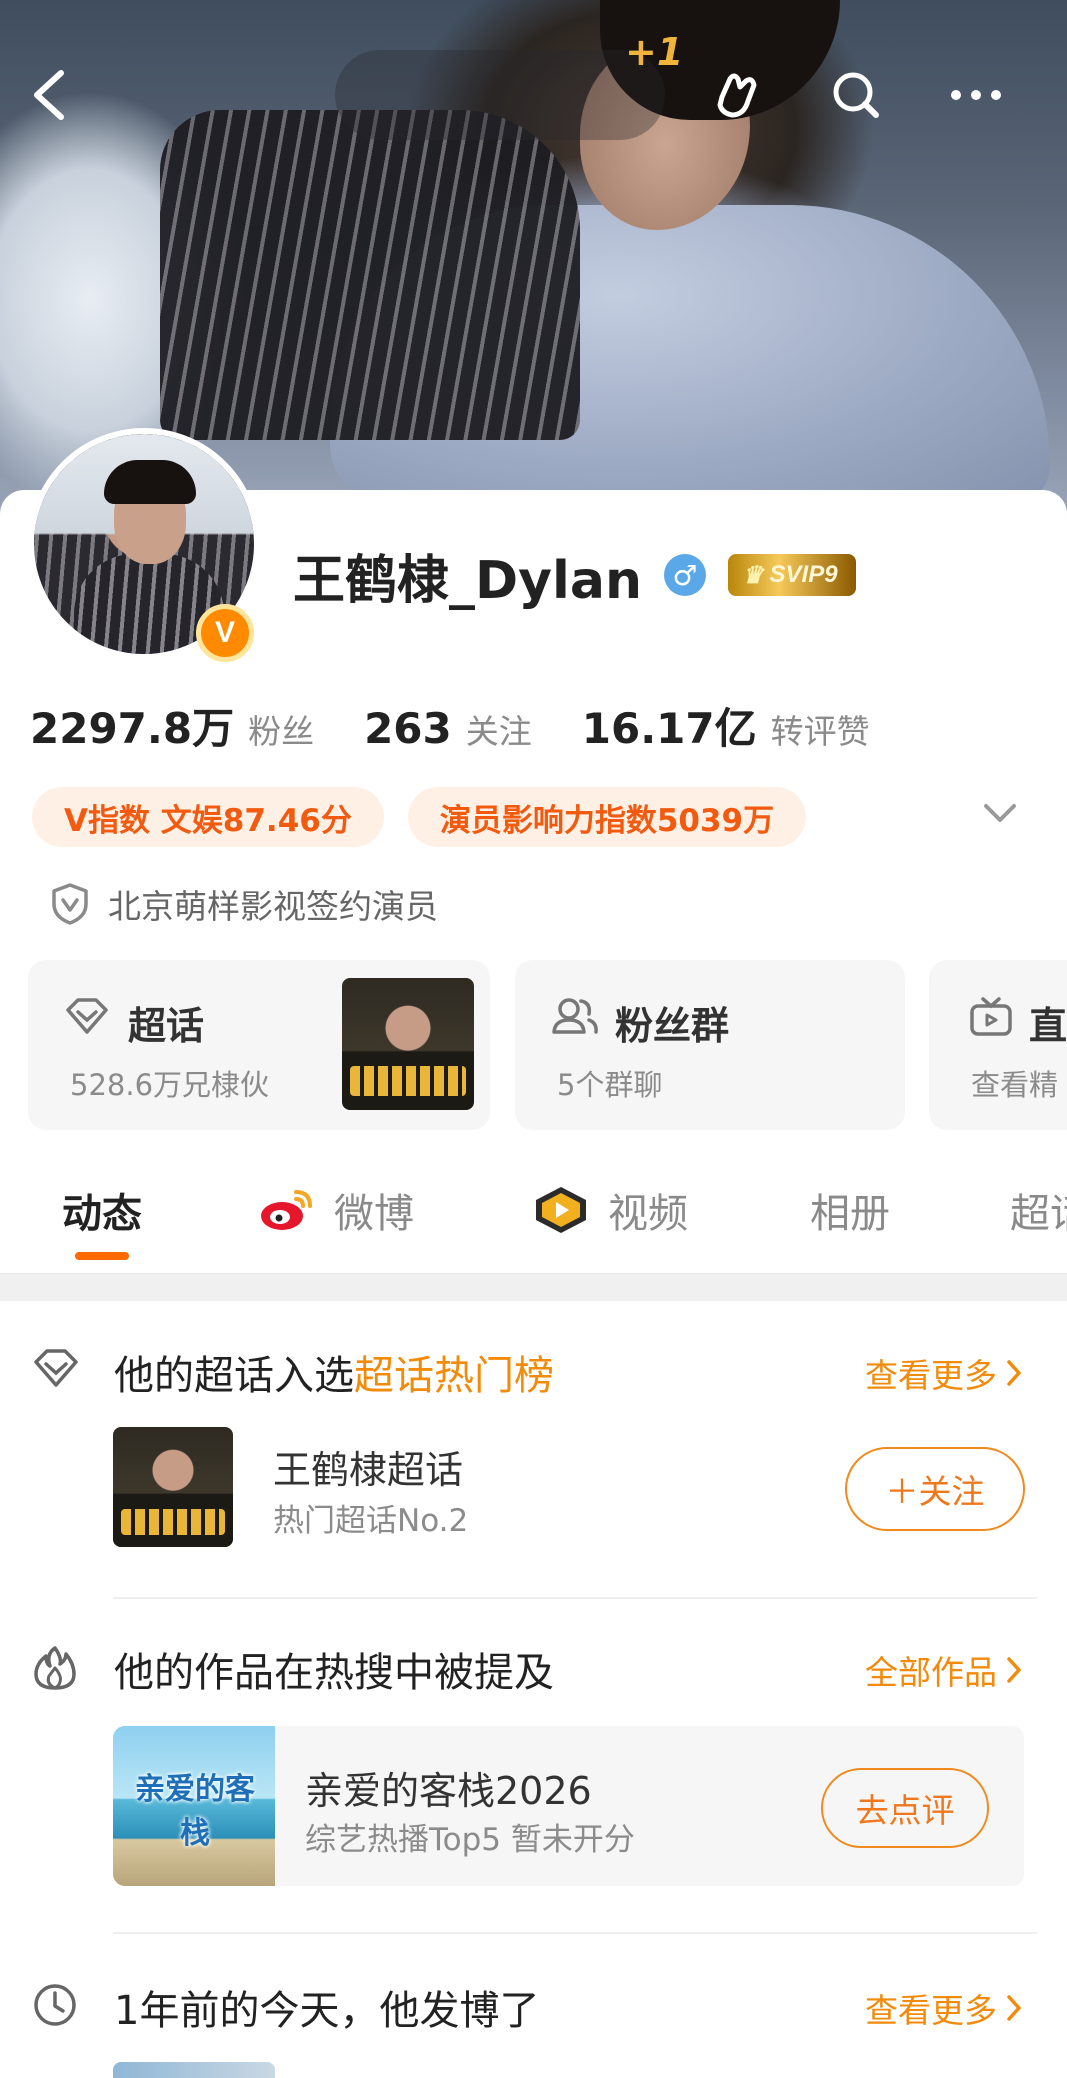 The width and height of the screenshot is (1067, 2078). I want to click on supertopic-rank: 热门超话No.2, so click(371, 1521).